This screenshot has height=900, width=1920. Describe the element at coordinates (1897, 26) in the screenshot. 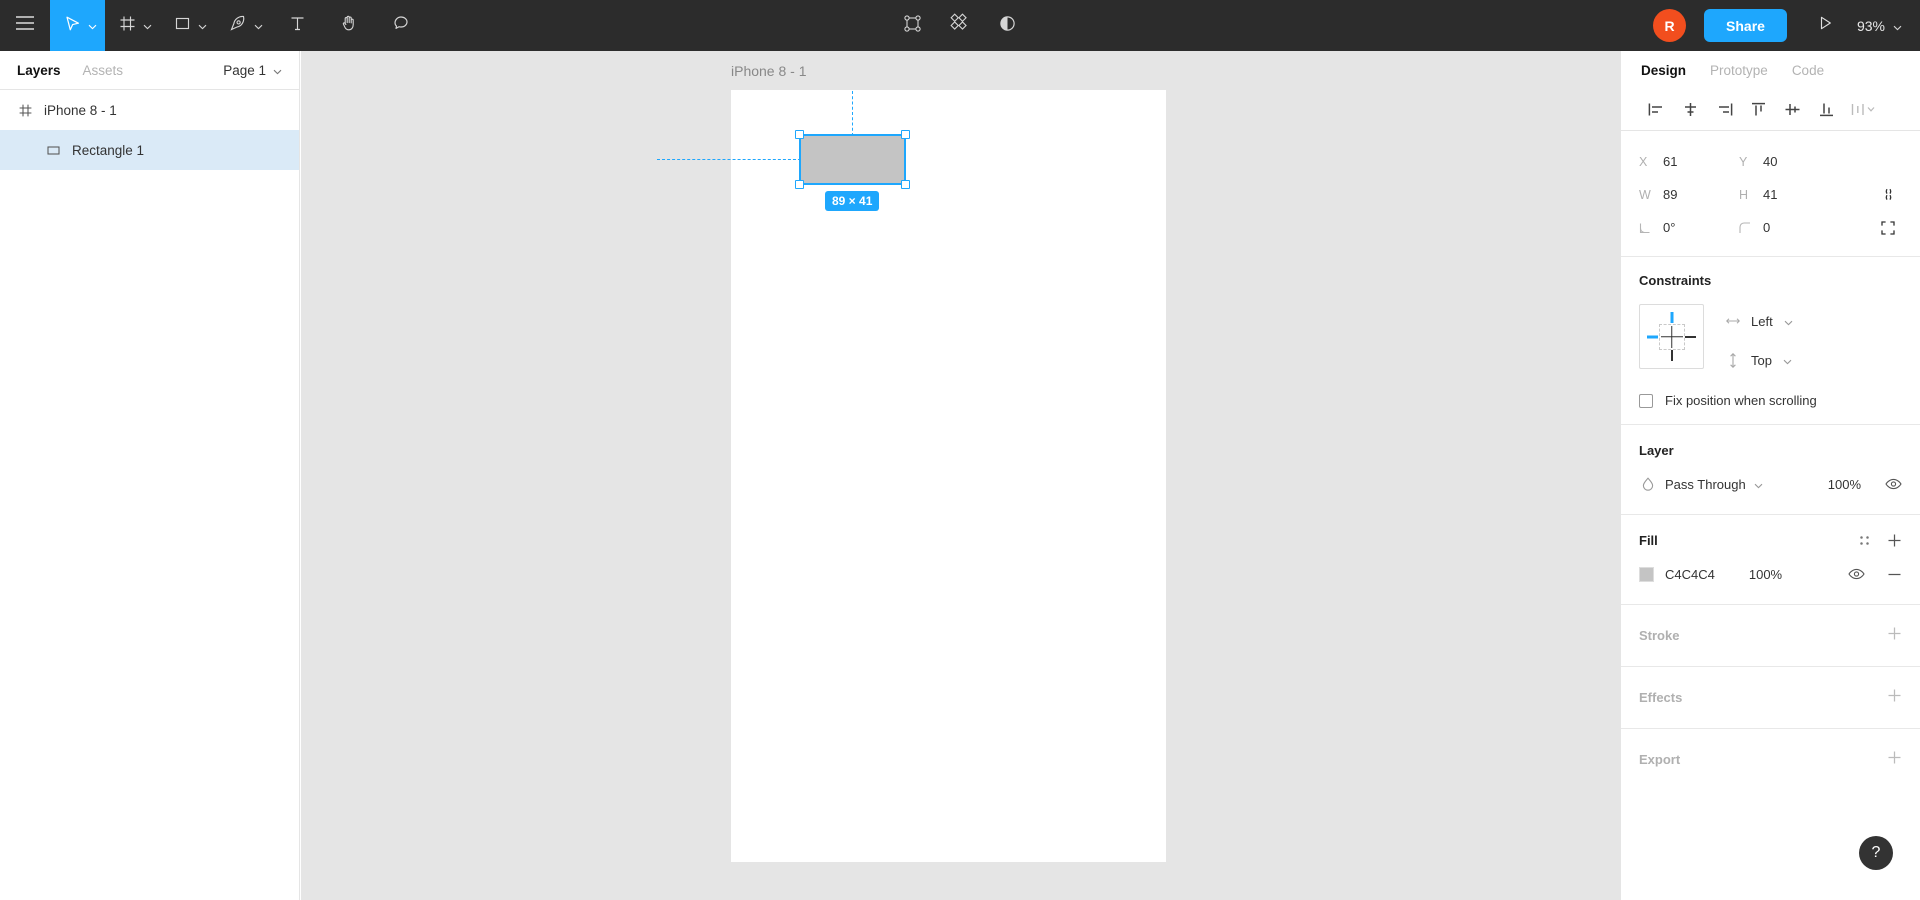

I see `zoom-chevron-down-icon` at that location.